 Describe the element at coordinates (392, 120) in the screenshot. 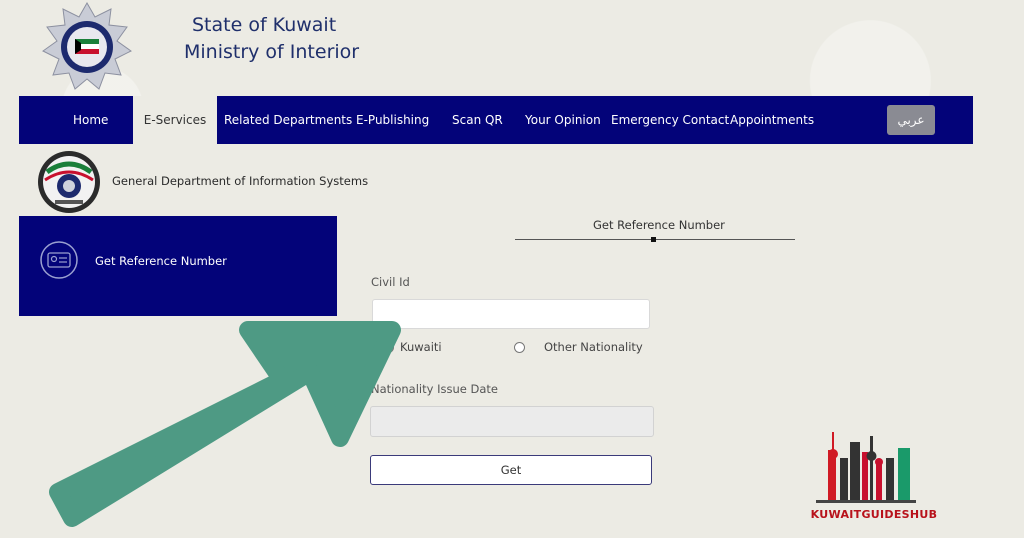

I see `nav-e-publishing: E-Publishing` at that location.